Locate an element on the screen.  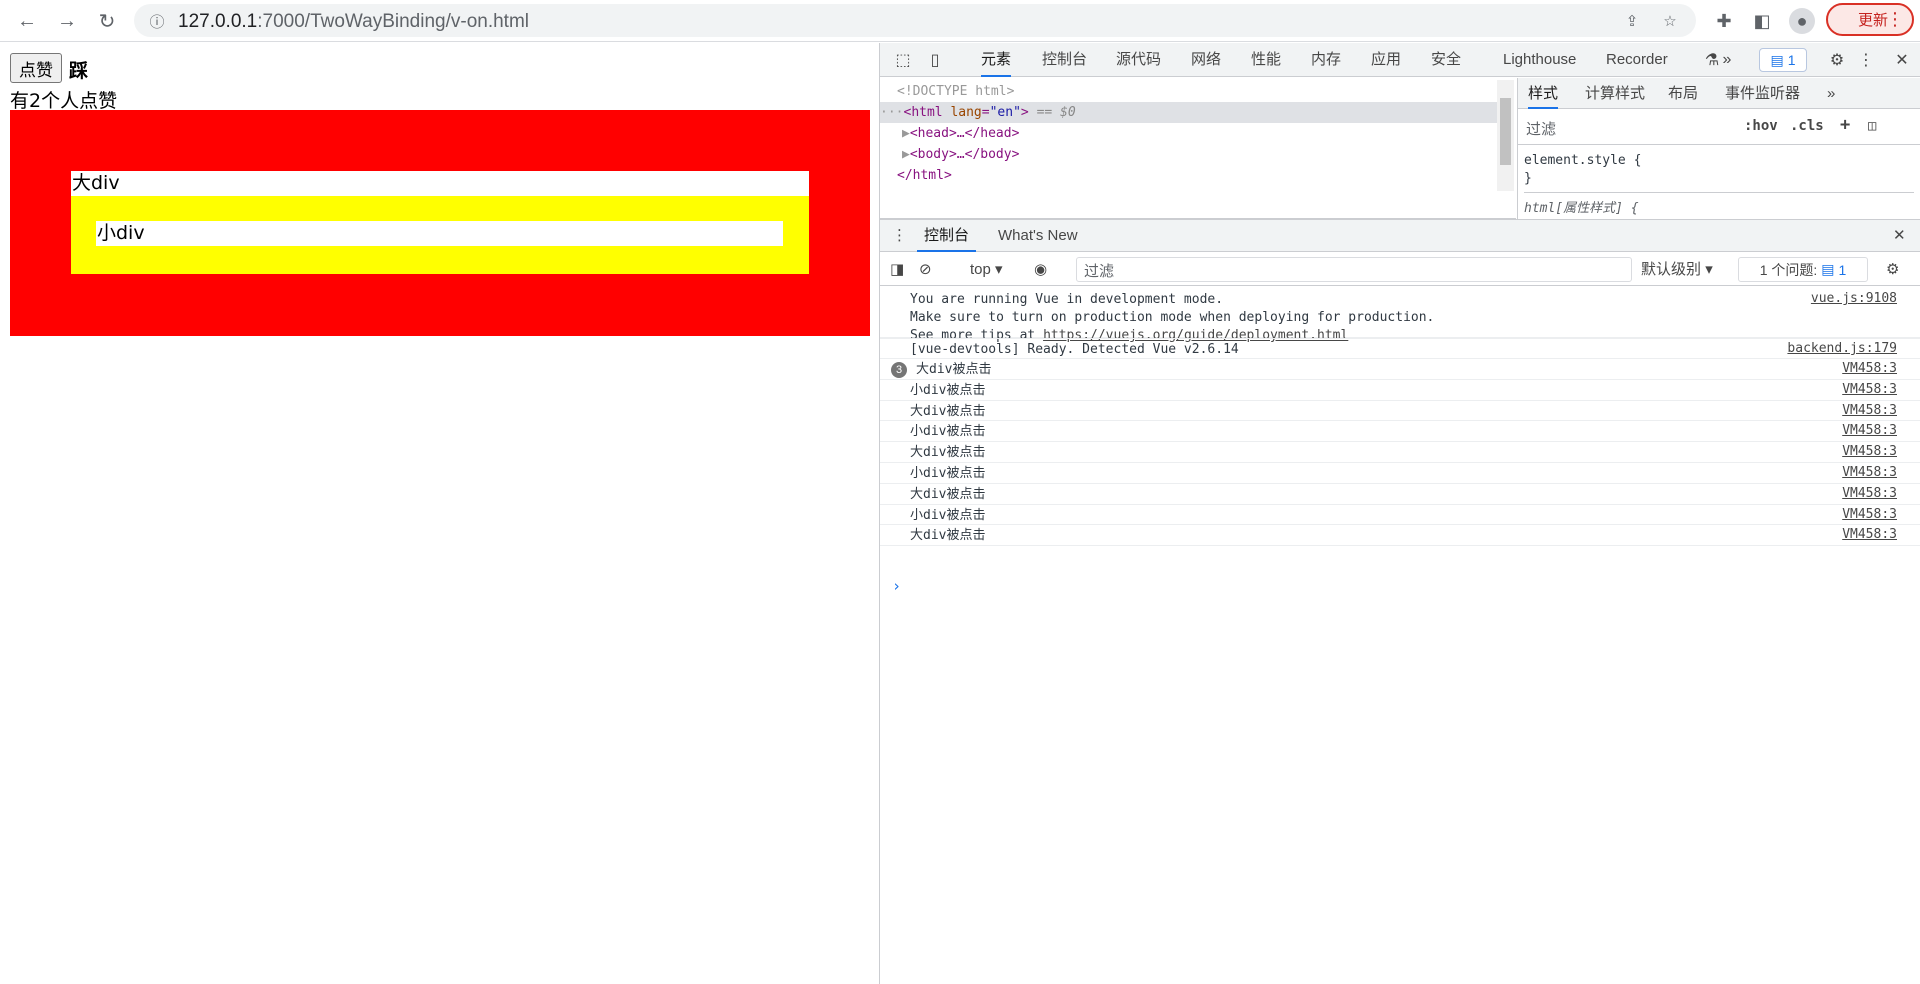
issues-badge: ▤ 1 is located at coordinates (1783, 60).